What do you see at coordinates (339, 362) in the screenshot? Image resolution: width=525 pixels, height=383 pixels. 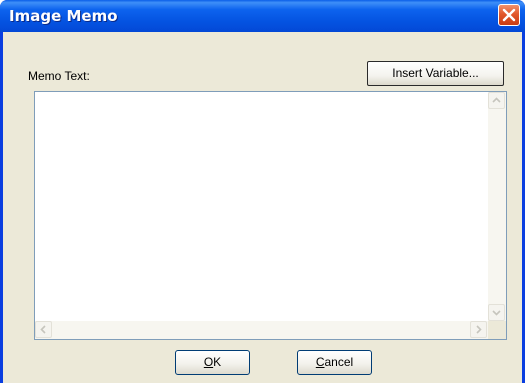 I see `cancel-label-rest: ancel` at bounding box center [339, 362].